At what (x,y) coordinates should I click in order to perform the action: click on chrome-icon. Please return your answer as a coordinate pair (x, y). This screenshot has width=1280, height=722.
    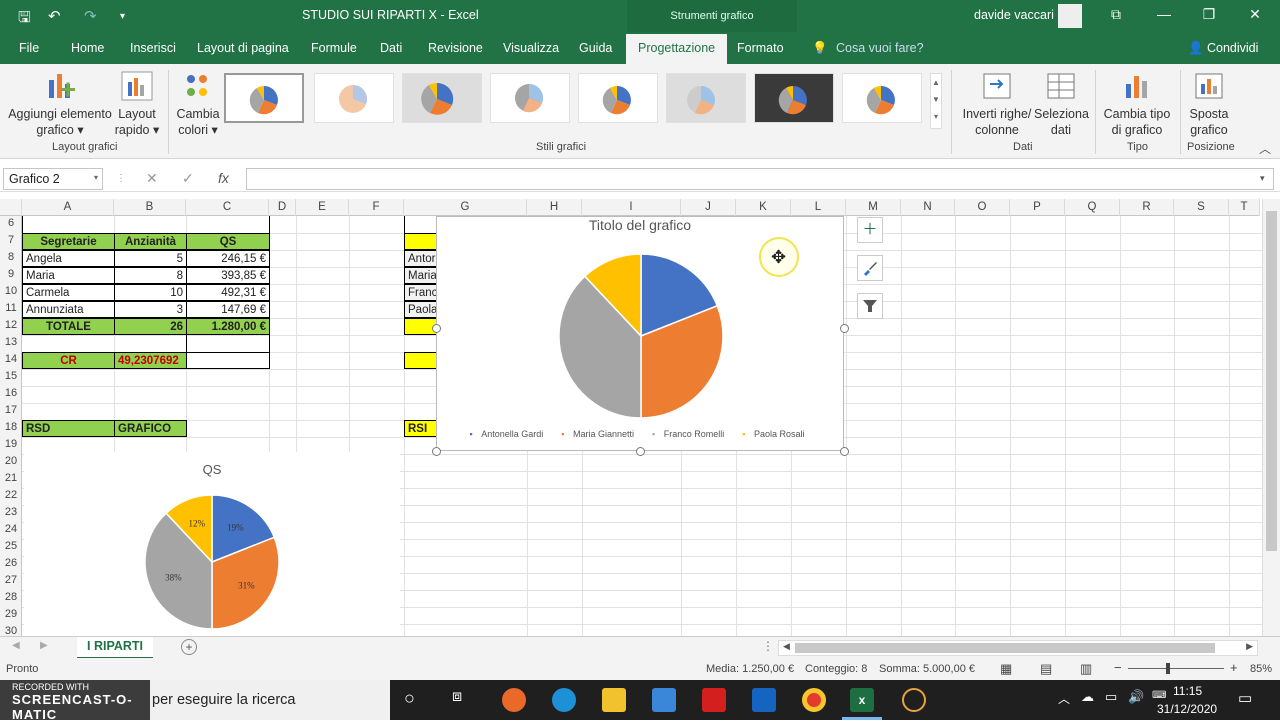
    Looking at the image, I should click on (814, 700).